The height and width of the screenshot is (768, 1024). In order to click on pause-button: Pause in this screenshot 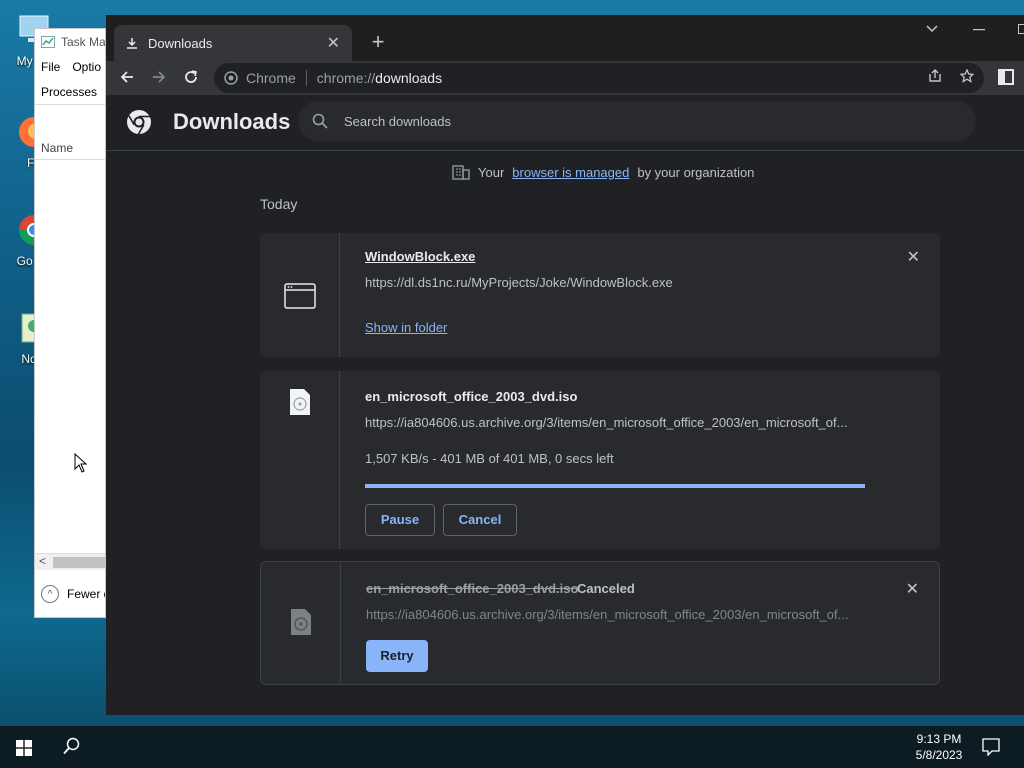, I will do `click(400, 520)`.